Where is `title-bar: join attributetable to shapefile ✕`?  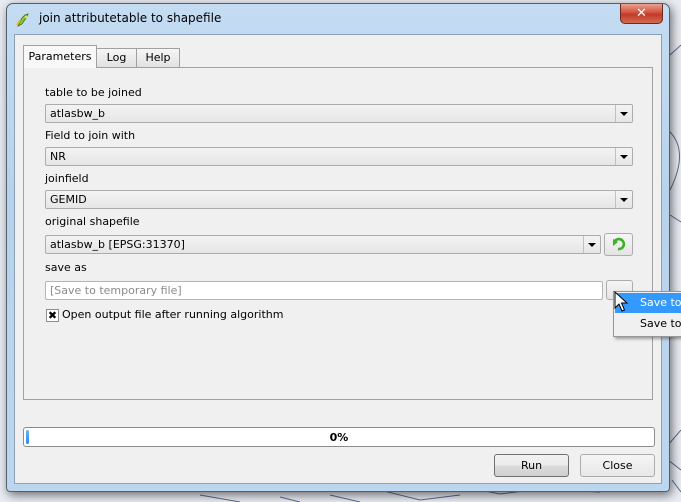
title-bar: join attributetable to shapefile ✕ is located at coordinates (338, 19).